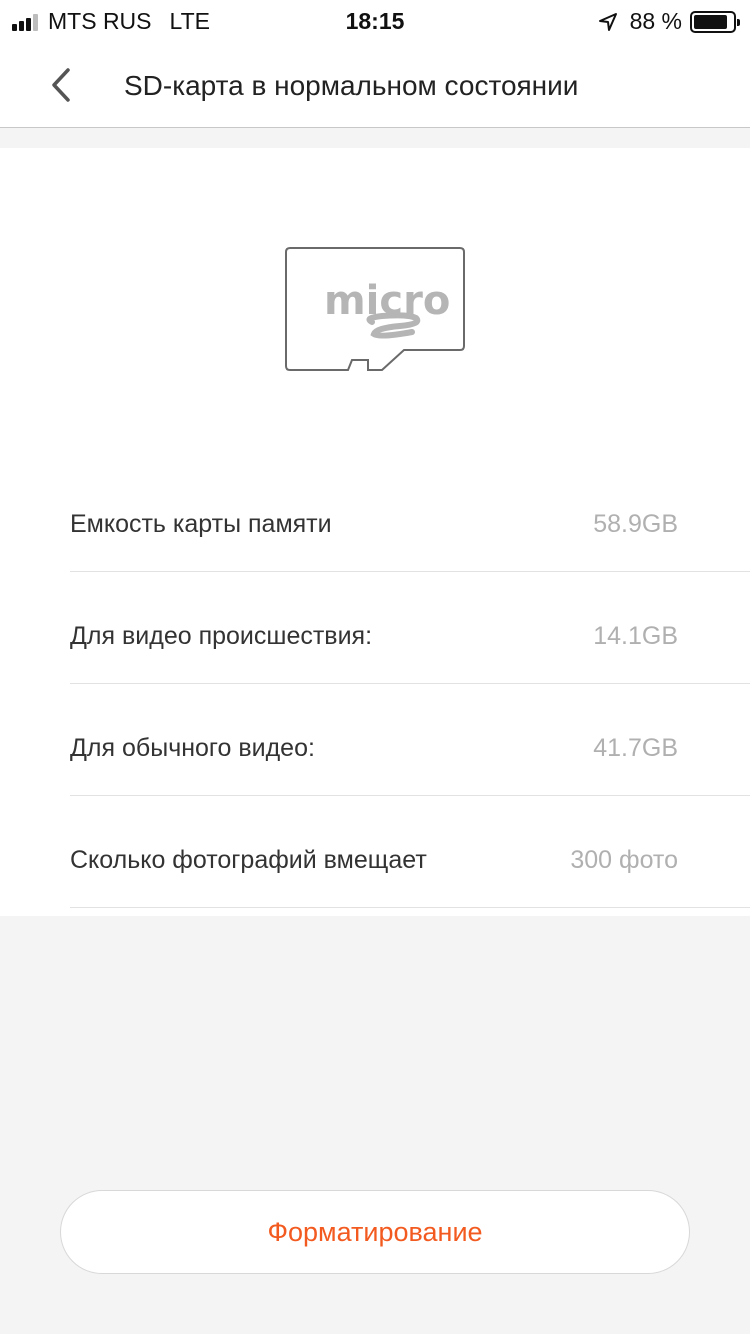  I want to click on location-arrow-icon, so click(607, 21).